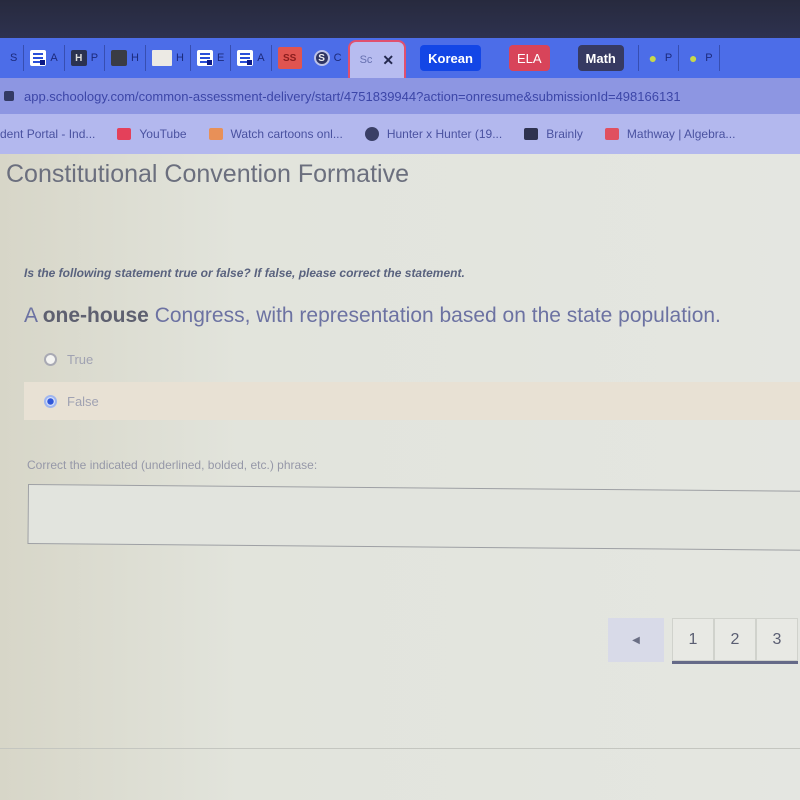 The image size is (800, 800). I want to click on option-false: False, so click(412, 401).